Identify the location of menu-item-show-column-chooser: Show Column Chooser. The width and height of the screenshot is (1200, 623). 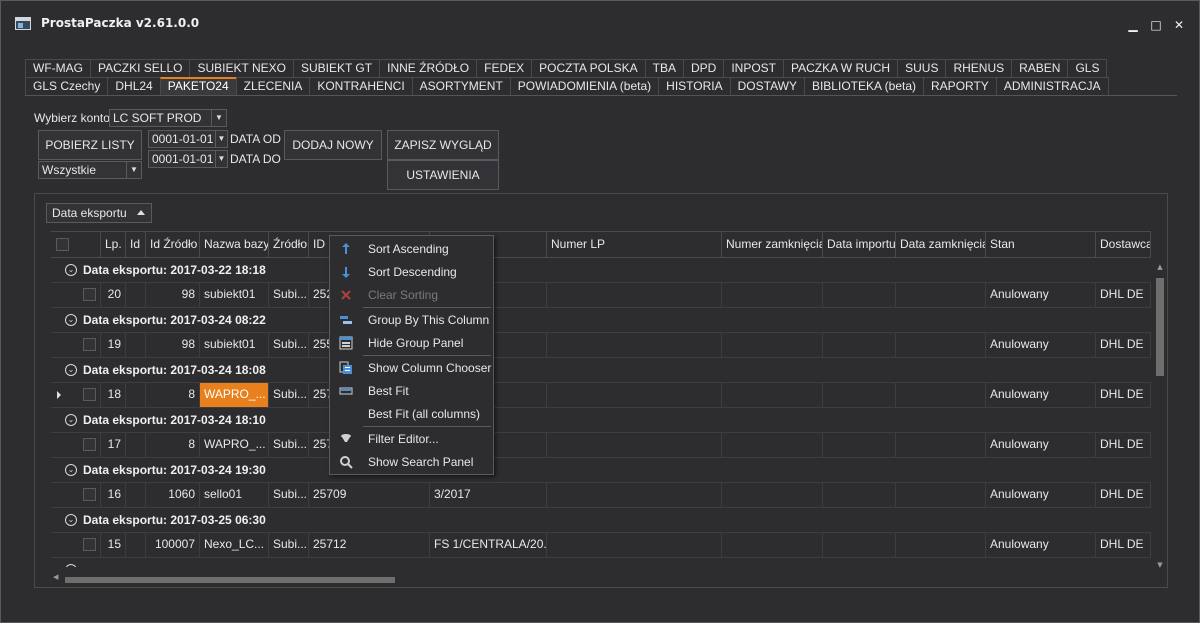
(411, 368).